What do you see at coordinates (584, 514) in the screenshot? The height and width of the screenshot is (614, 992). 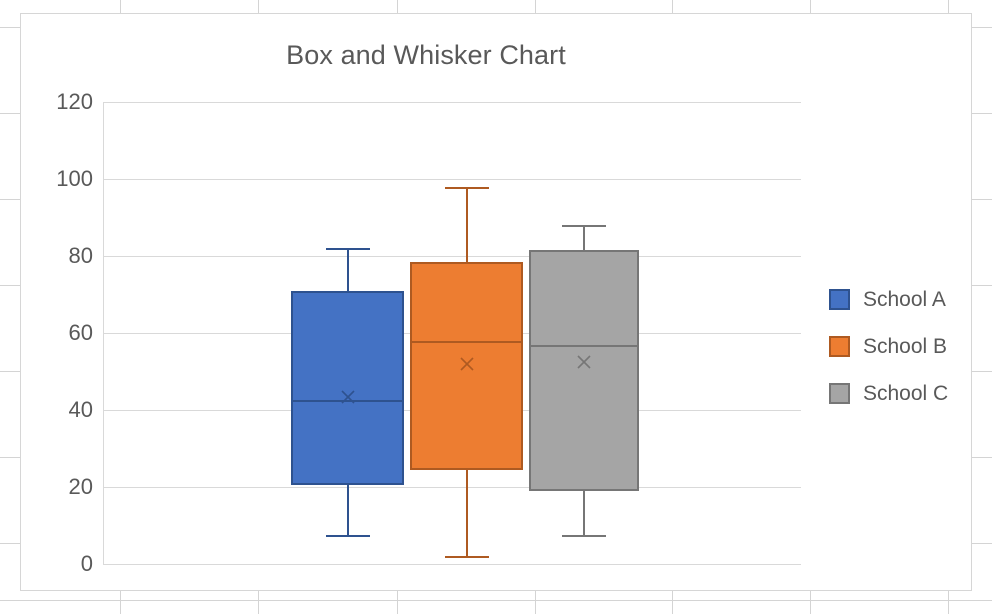 I see `lower-whisker-stem` at bounding box center [584, 514].